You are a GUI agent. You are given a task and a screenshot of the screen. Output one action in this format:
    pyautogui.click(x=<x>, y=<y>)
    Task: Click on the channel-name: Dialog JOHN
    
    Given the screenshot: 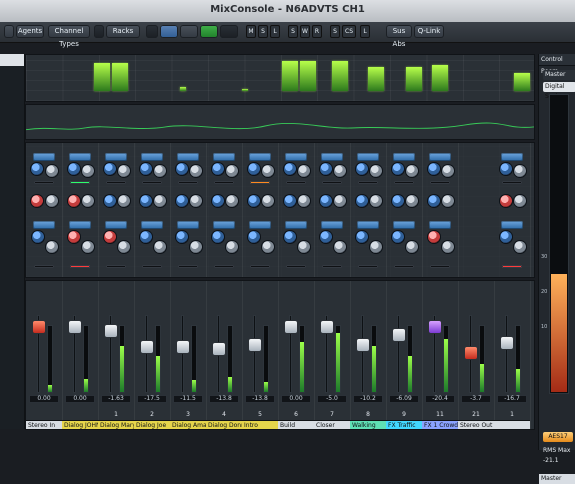 What is the action you would take?
    pyautogui.click(x=80, y=424)
    